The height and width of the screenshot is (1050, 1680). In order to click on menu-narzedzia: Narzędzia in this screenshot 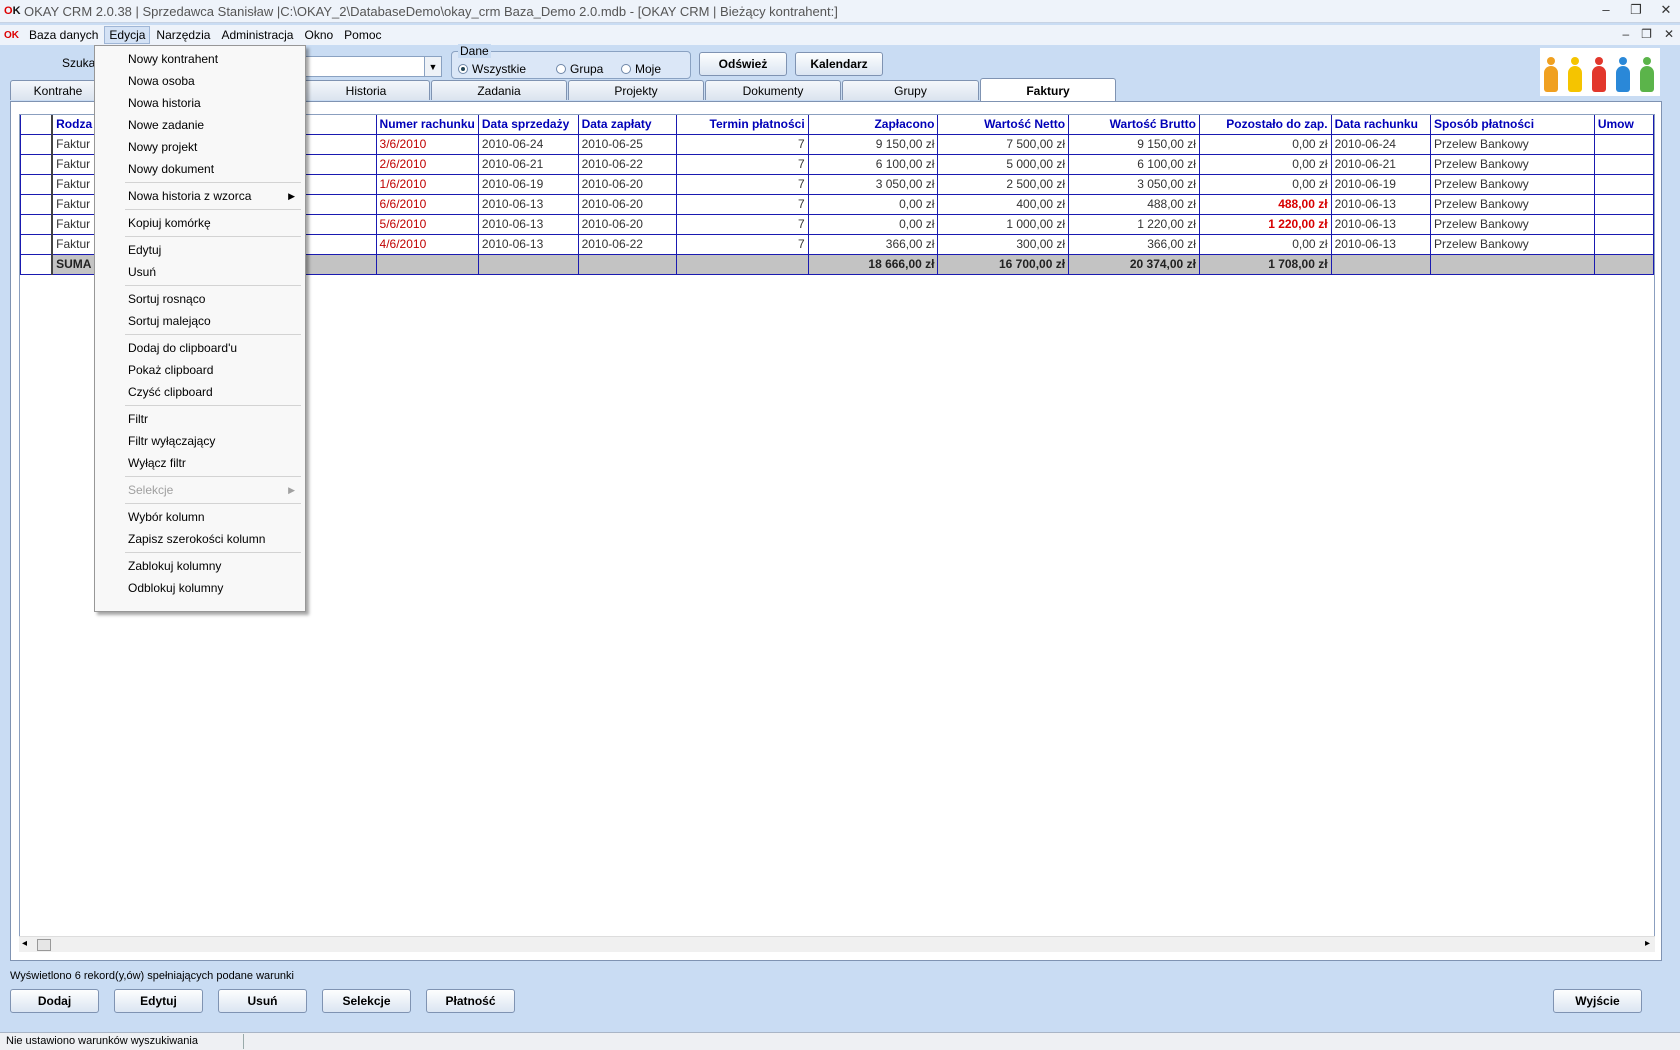, I will do `click(183, 35)`.